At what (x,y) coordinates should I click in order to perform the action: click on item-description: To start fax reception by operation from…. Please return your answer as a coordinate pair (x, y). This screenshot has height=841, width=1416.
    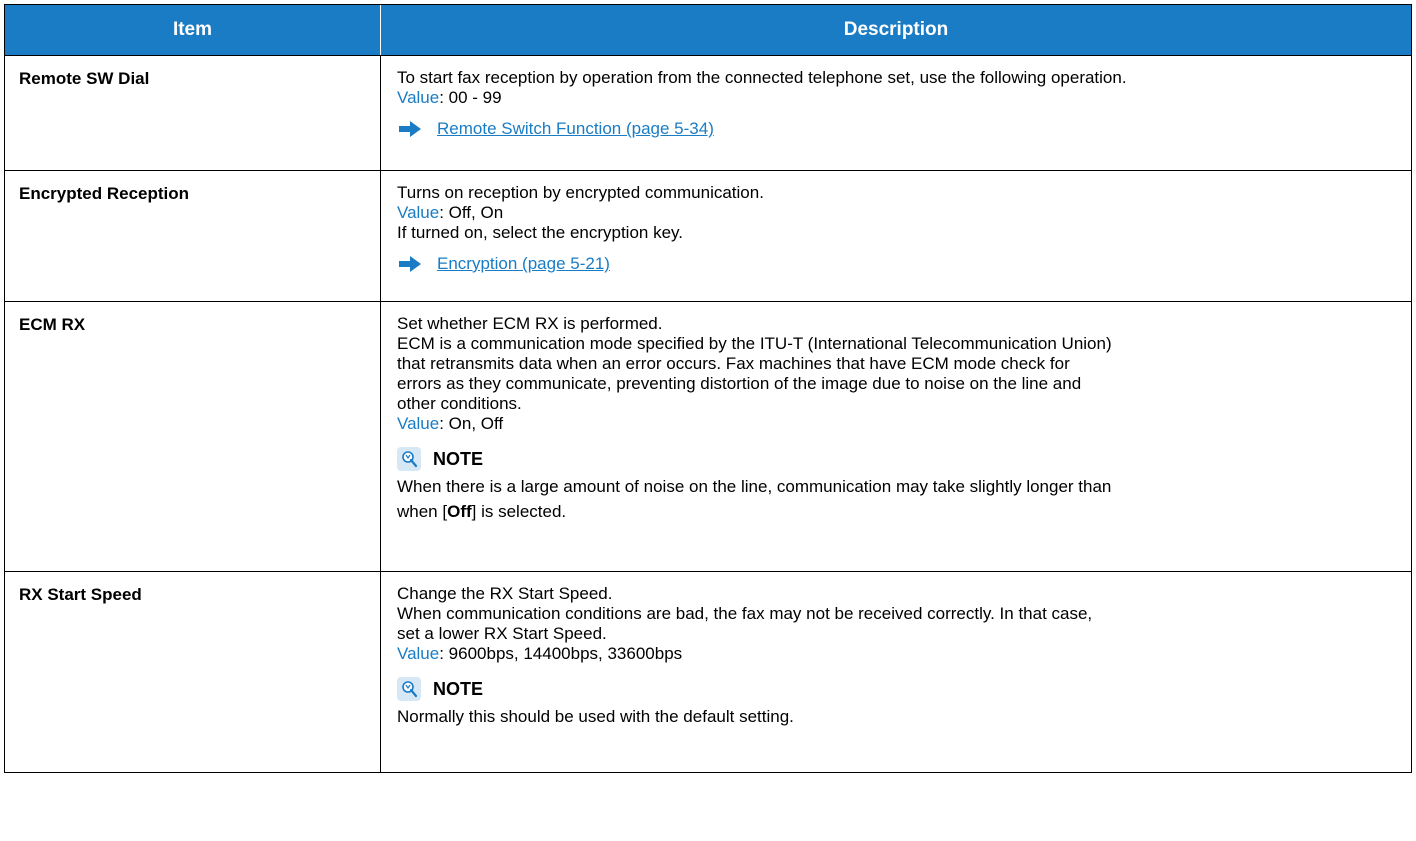
    Looking at the image, I should click on (896, 113).